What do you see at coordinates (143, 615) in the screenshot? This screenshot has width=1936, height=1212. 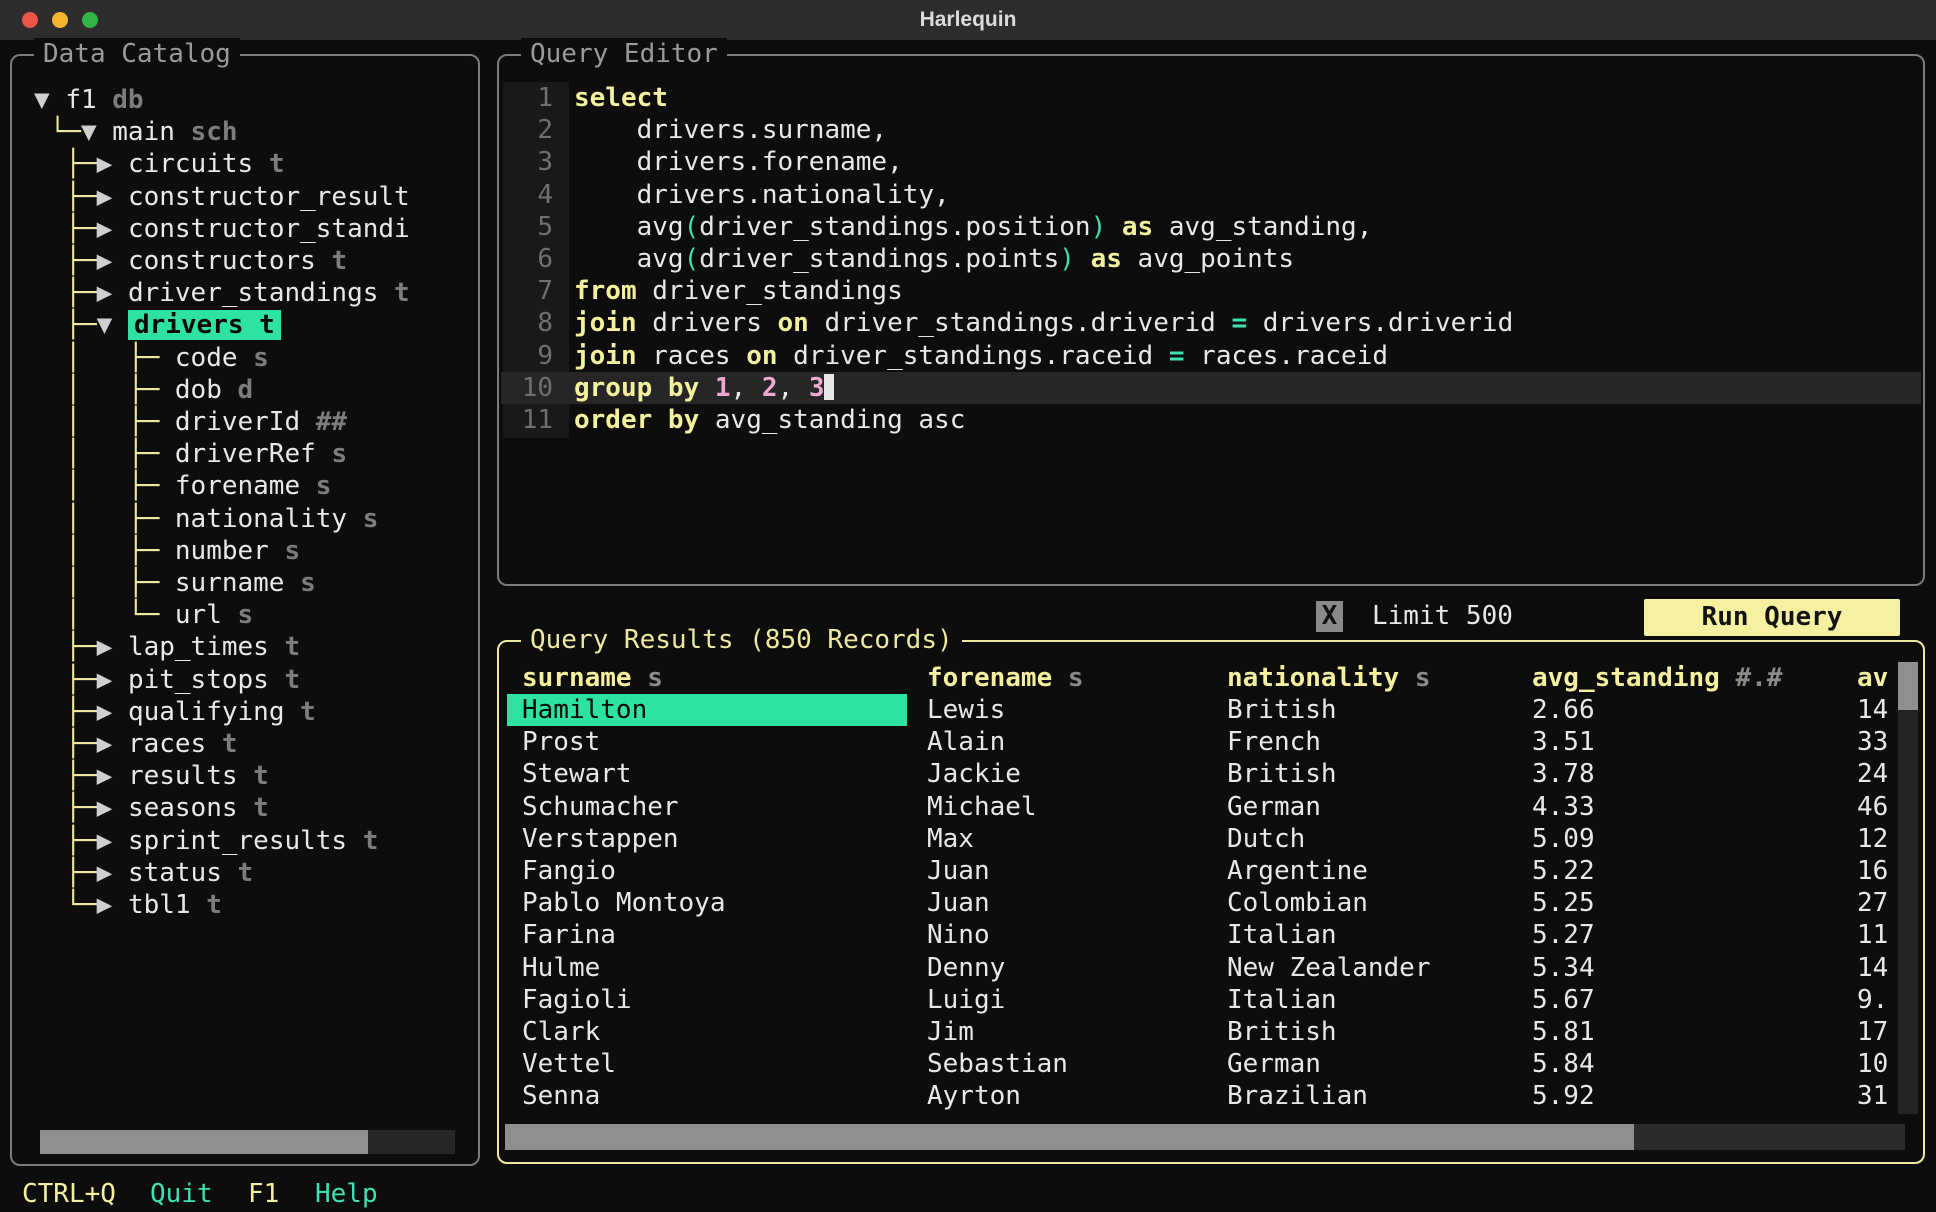 I see `tree-item-url: │ └─ url s` at bounding box center [143, 615].